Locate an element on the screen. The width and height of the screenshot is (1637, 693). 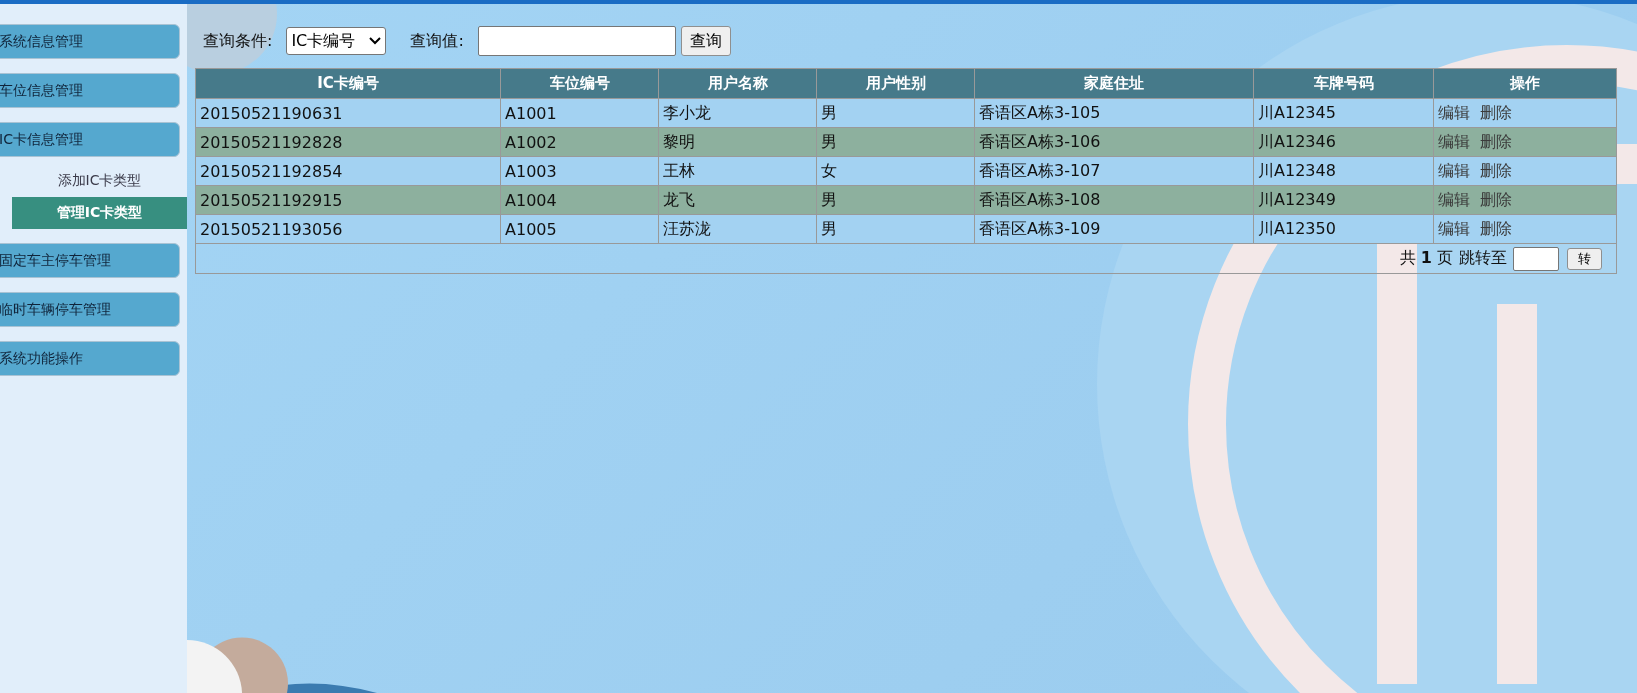
table-cell: 20150521190631 is located at coordinates (348, 113).